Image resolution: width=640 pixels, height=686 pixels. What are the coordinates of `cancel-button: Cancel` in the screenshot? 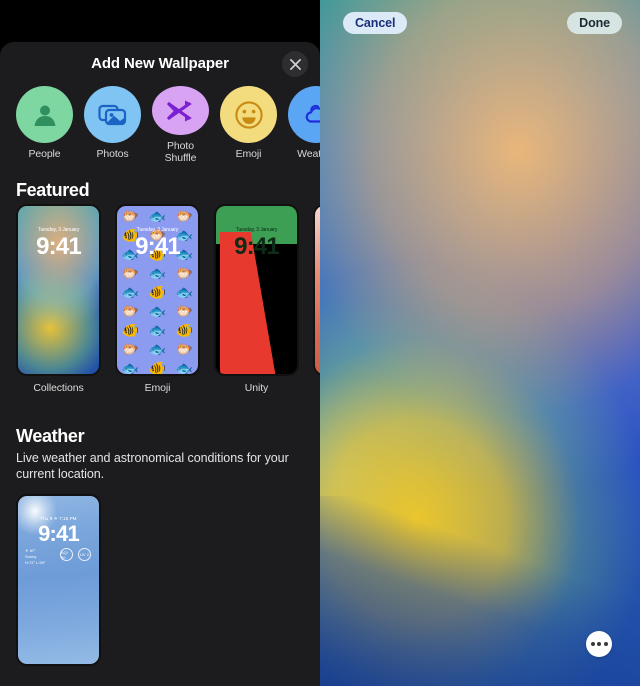 It's located at (375, 23).